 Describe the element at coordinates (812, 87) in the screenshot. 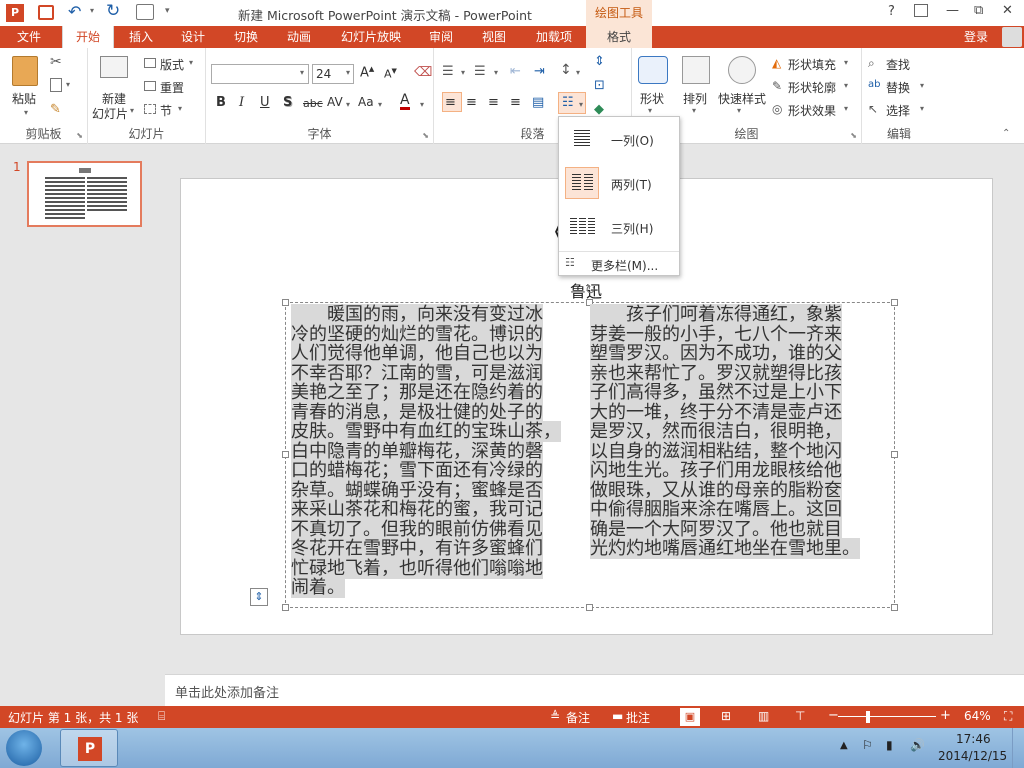

I see `shape-outline-button: 形状轮廓` at that location.